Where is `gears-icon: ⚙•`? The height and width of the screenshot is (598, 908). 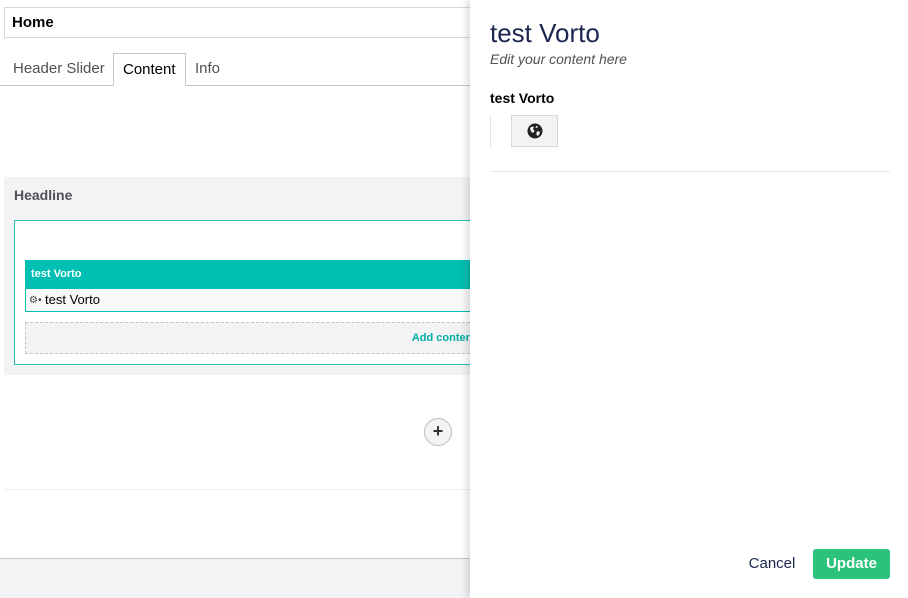
gears-icon: ⚙• is located at coordinates (35, 300).